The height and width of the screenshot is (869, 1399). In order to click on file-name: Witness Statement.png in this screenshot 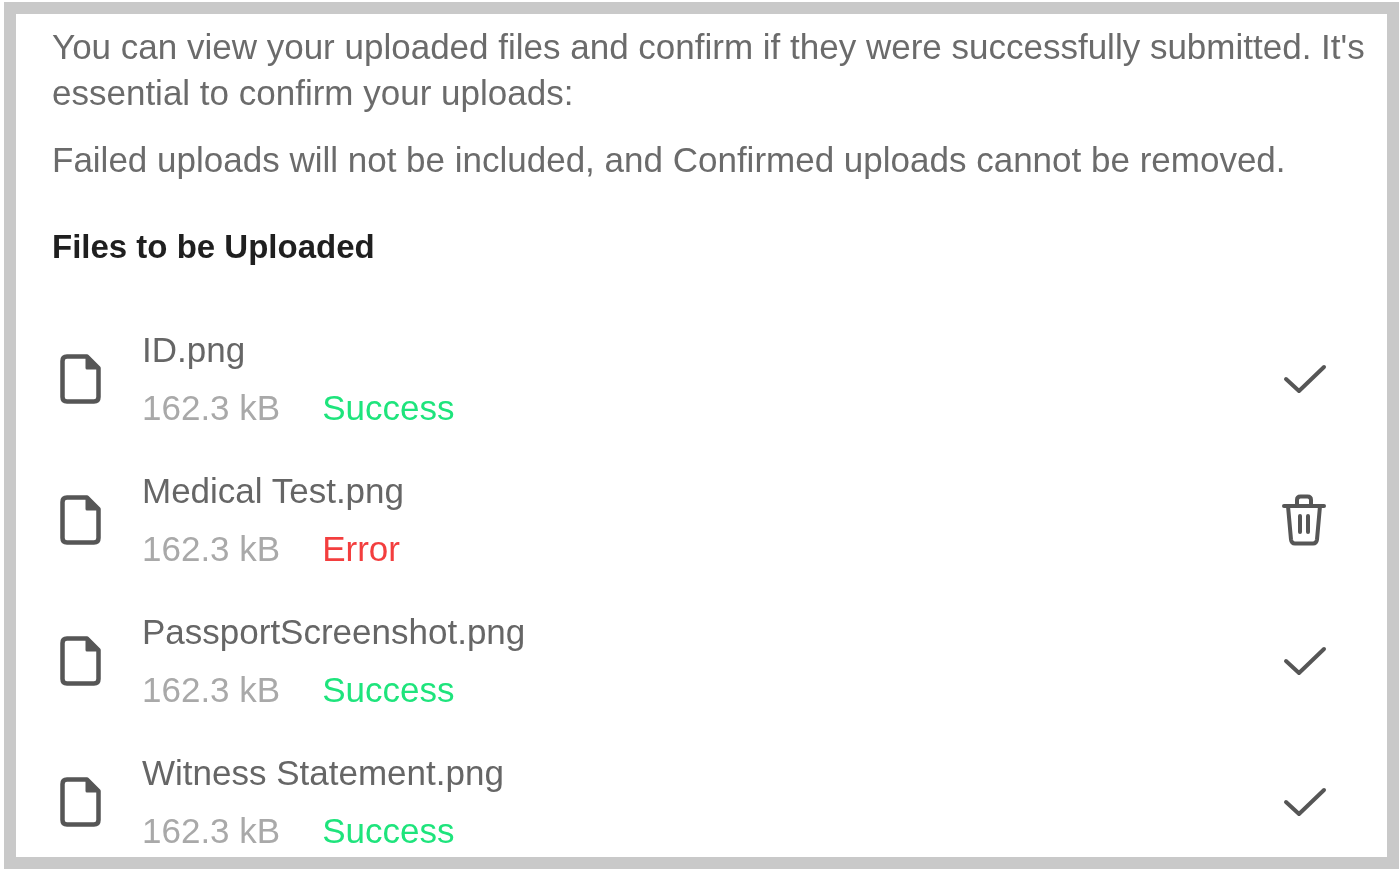, I will do `click(323, 773)`.